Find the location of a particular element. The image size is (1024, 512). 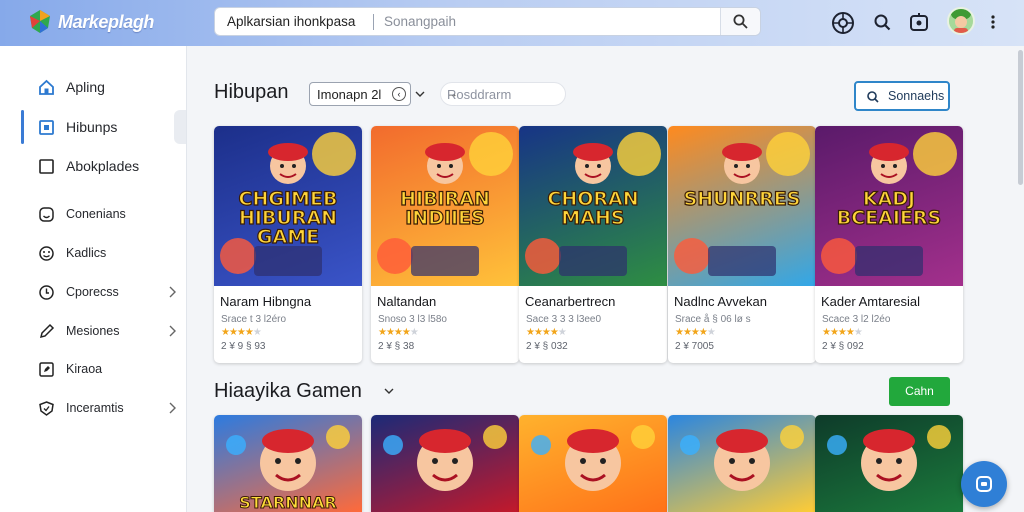

avatar is located at coordinates (961, 21).